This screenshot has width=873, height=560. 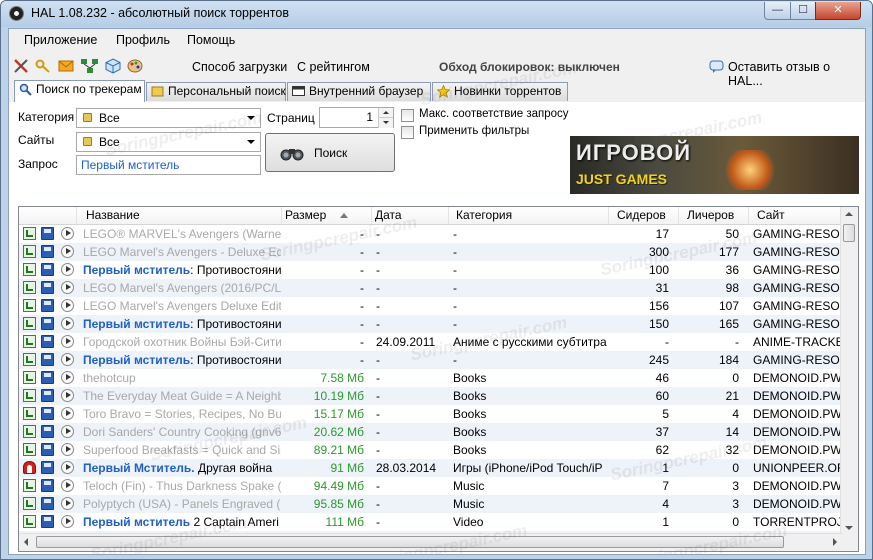 What do you see at coordinates (849, 379) in the screenshot?
I see `vertical-scrollbar` at bounding box center [849, 379].